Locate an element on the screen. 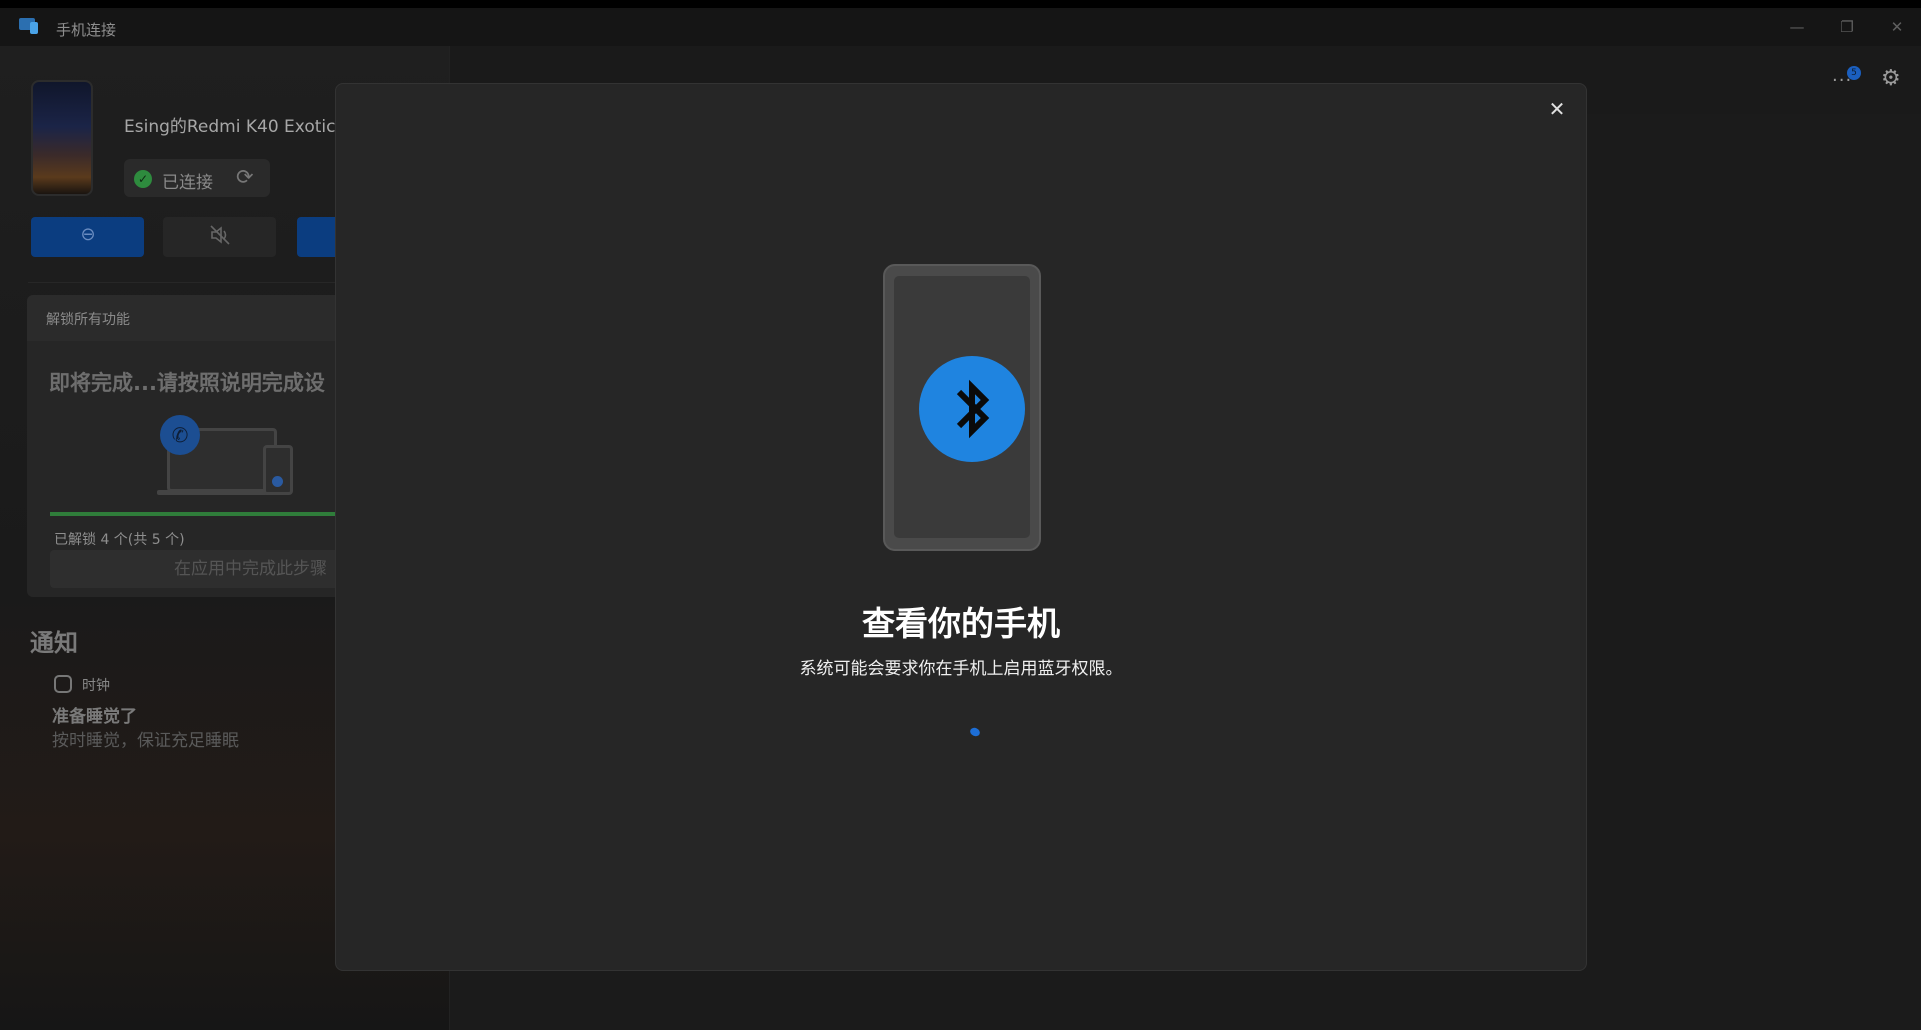  phone-wallpaper-thumbnail is located at coordinates (62, 138).